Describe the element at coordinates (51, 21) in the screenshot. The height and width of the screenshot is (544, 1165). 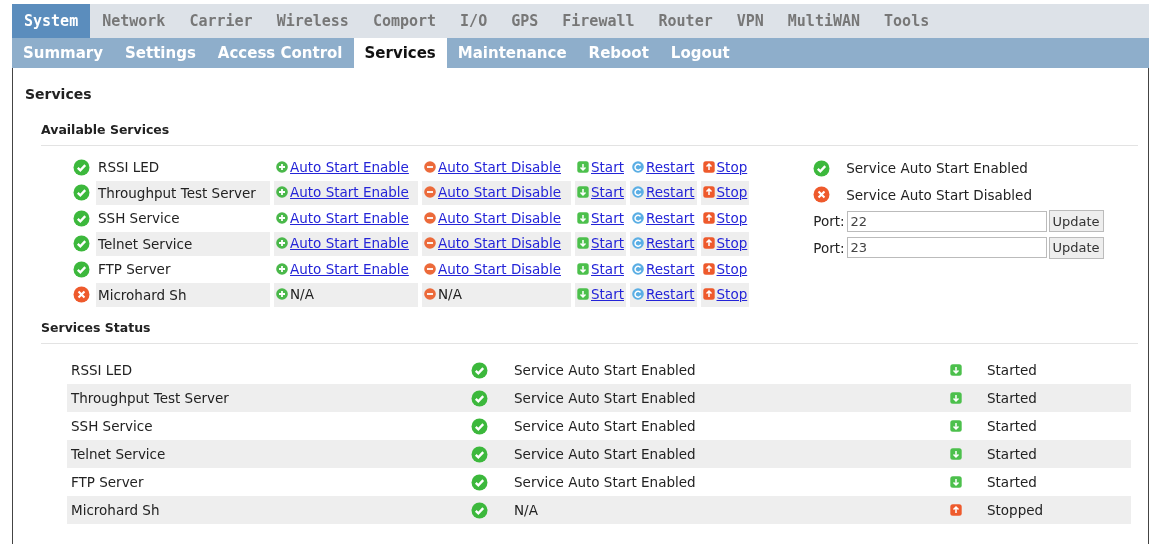
I see `nav-tab: System` at that location.